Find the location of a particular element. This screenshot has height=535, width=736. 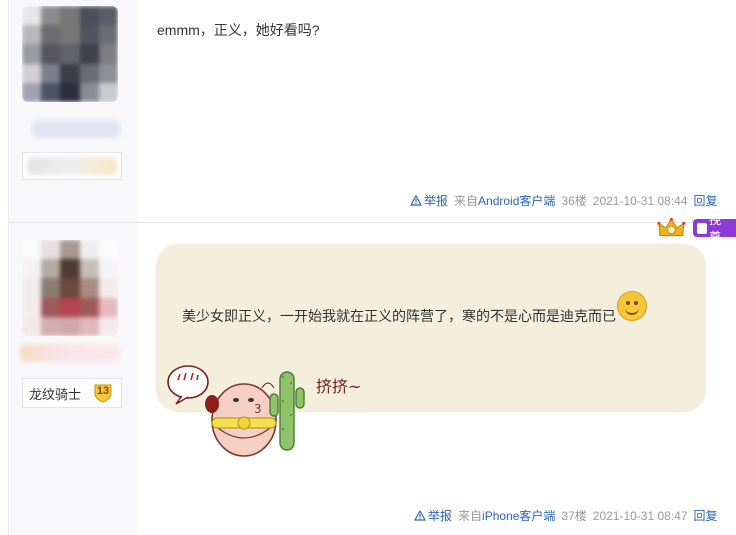

post-time: 2021-10-31 08:44 is located at coordinates (640, 200).